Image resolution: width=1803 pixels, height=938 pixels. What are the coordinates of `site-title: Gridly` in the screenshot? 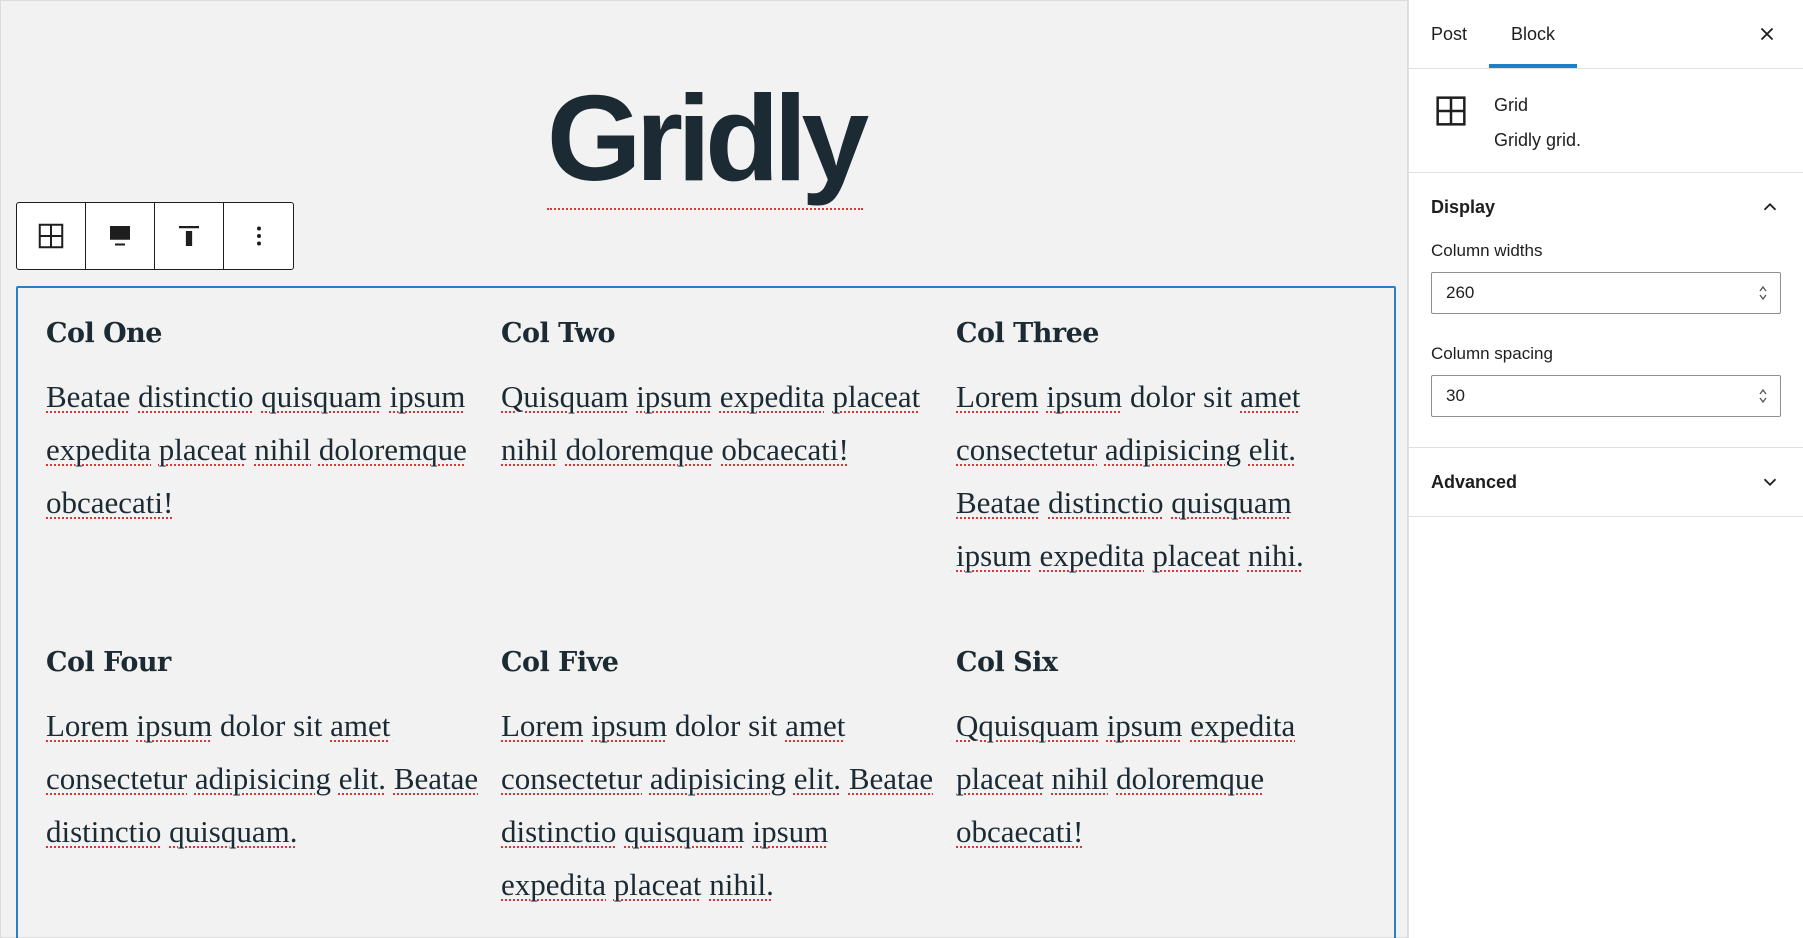 It's located at (705, 140).